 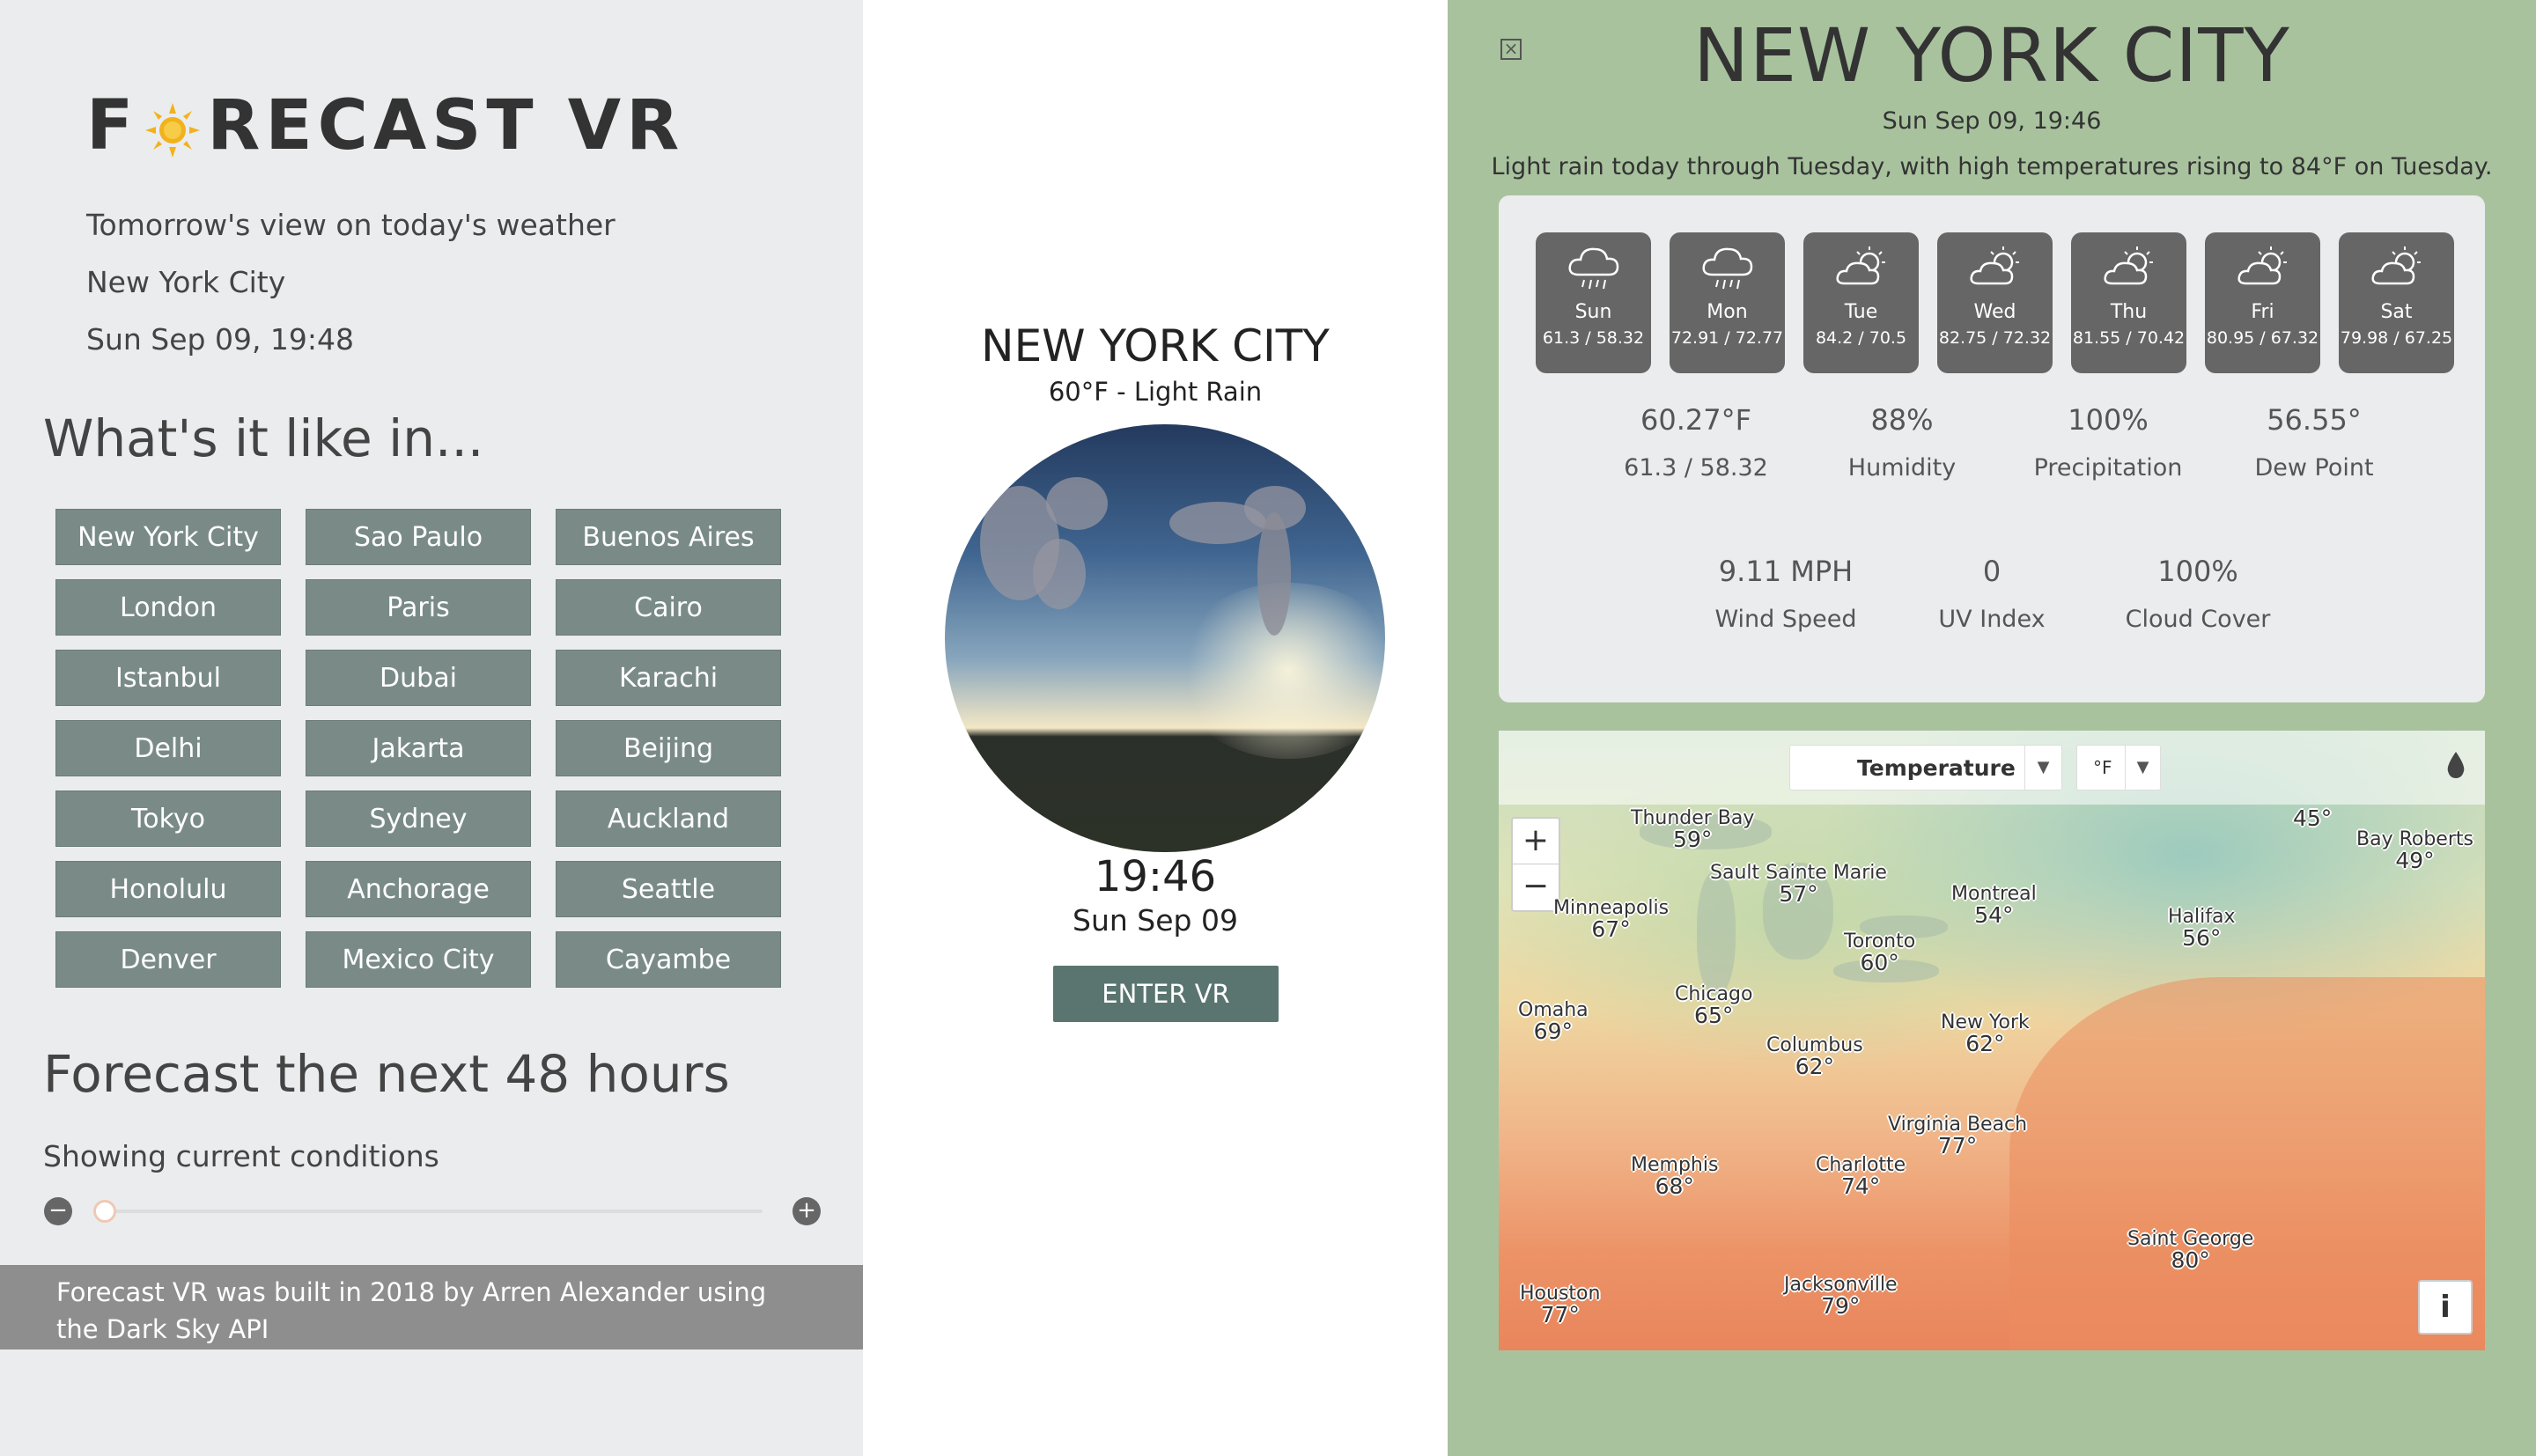 What do you see at coordinates (2396, 312) in the screenshot?
I see `day-name: Sat` at bounding box center [2396, 312].